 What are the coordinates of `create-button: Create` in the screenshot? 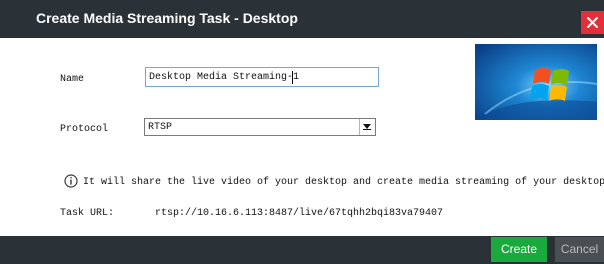 It's located at (519, 249).